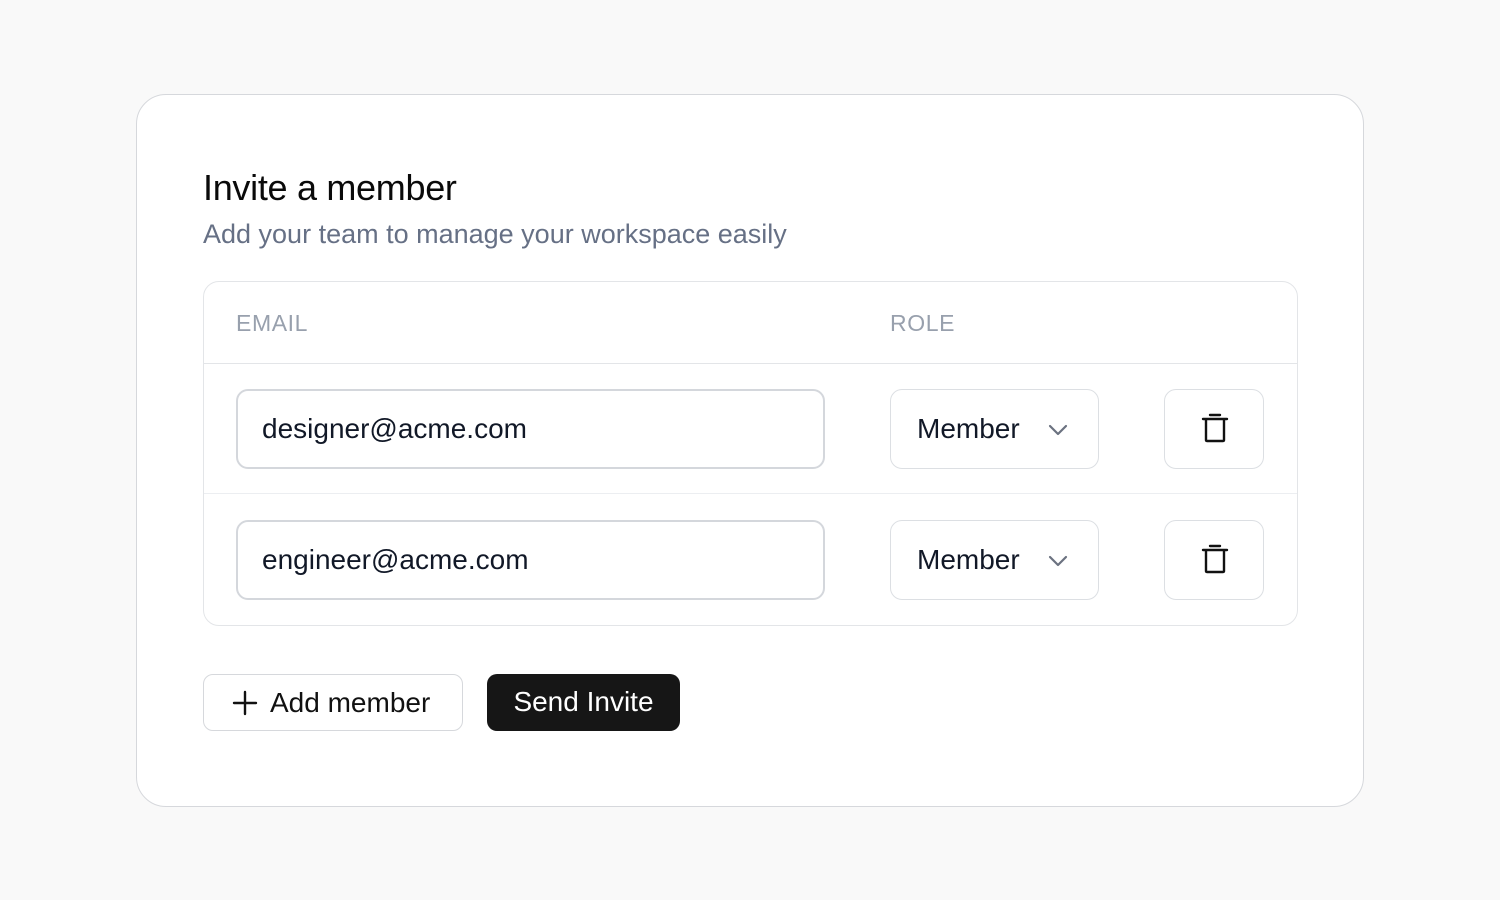 The image size is (1500, 900). Describe the element at coordinates (750, 323) in the screenshot. I see `table-header: EMAIL ROLE` at that location.